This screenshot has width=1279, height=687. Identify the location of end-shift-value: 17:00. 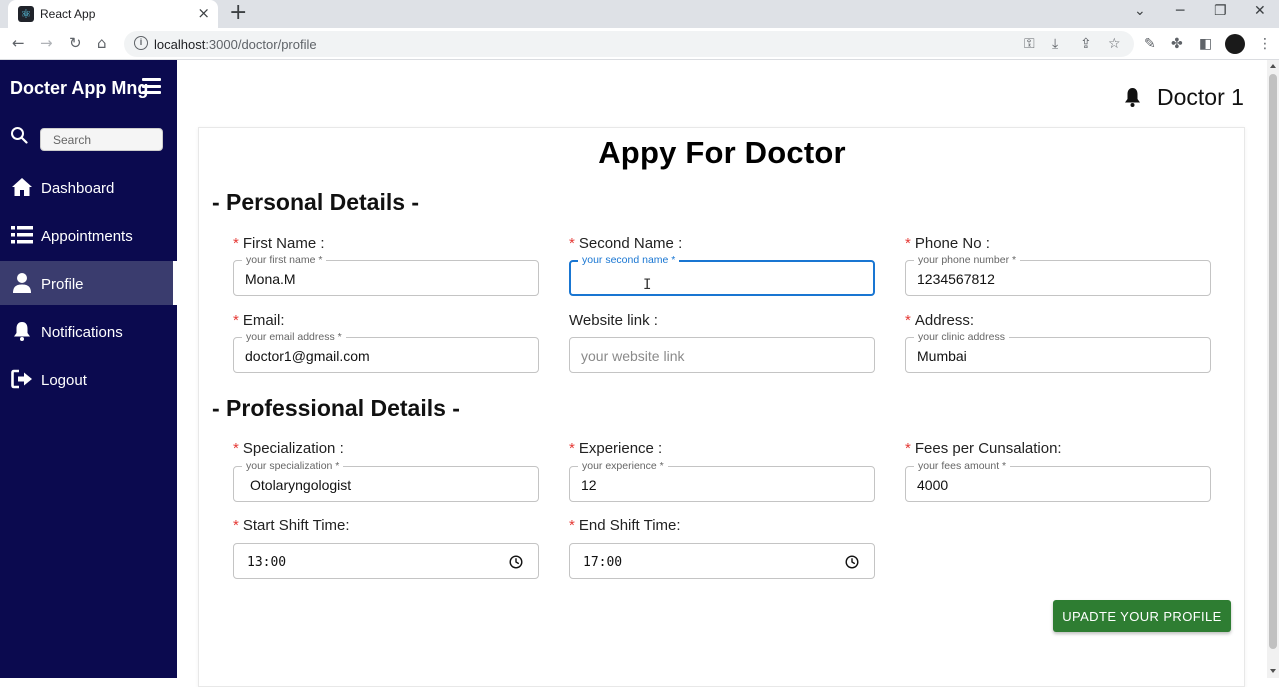
(603, 562).